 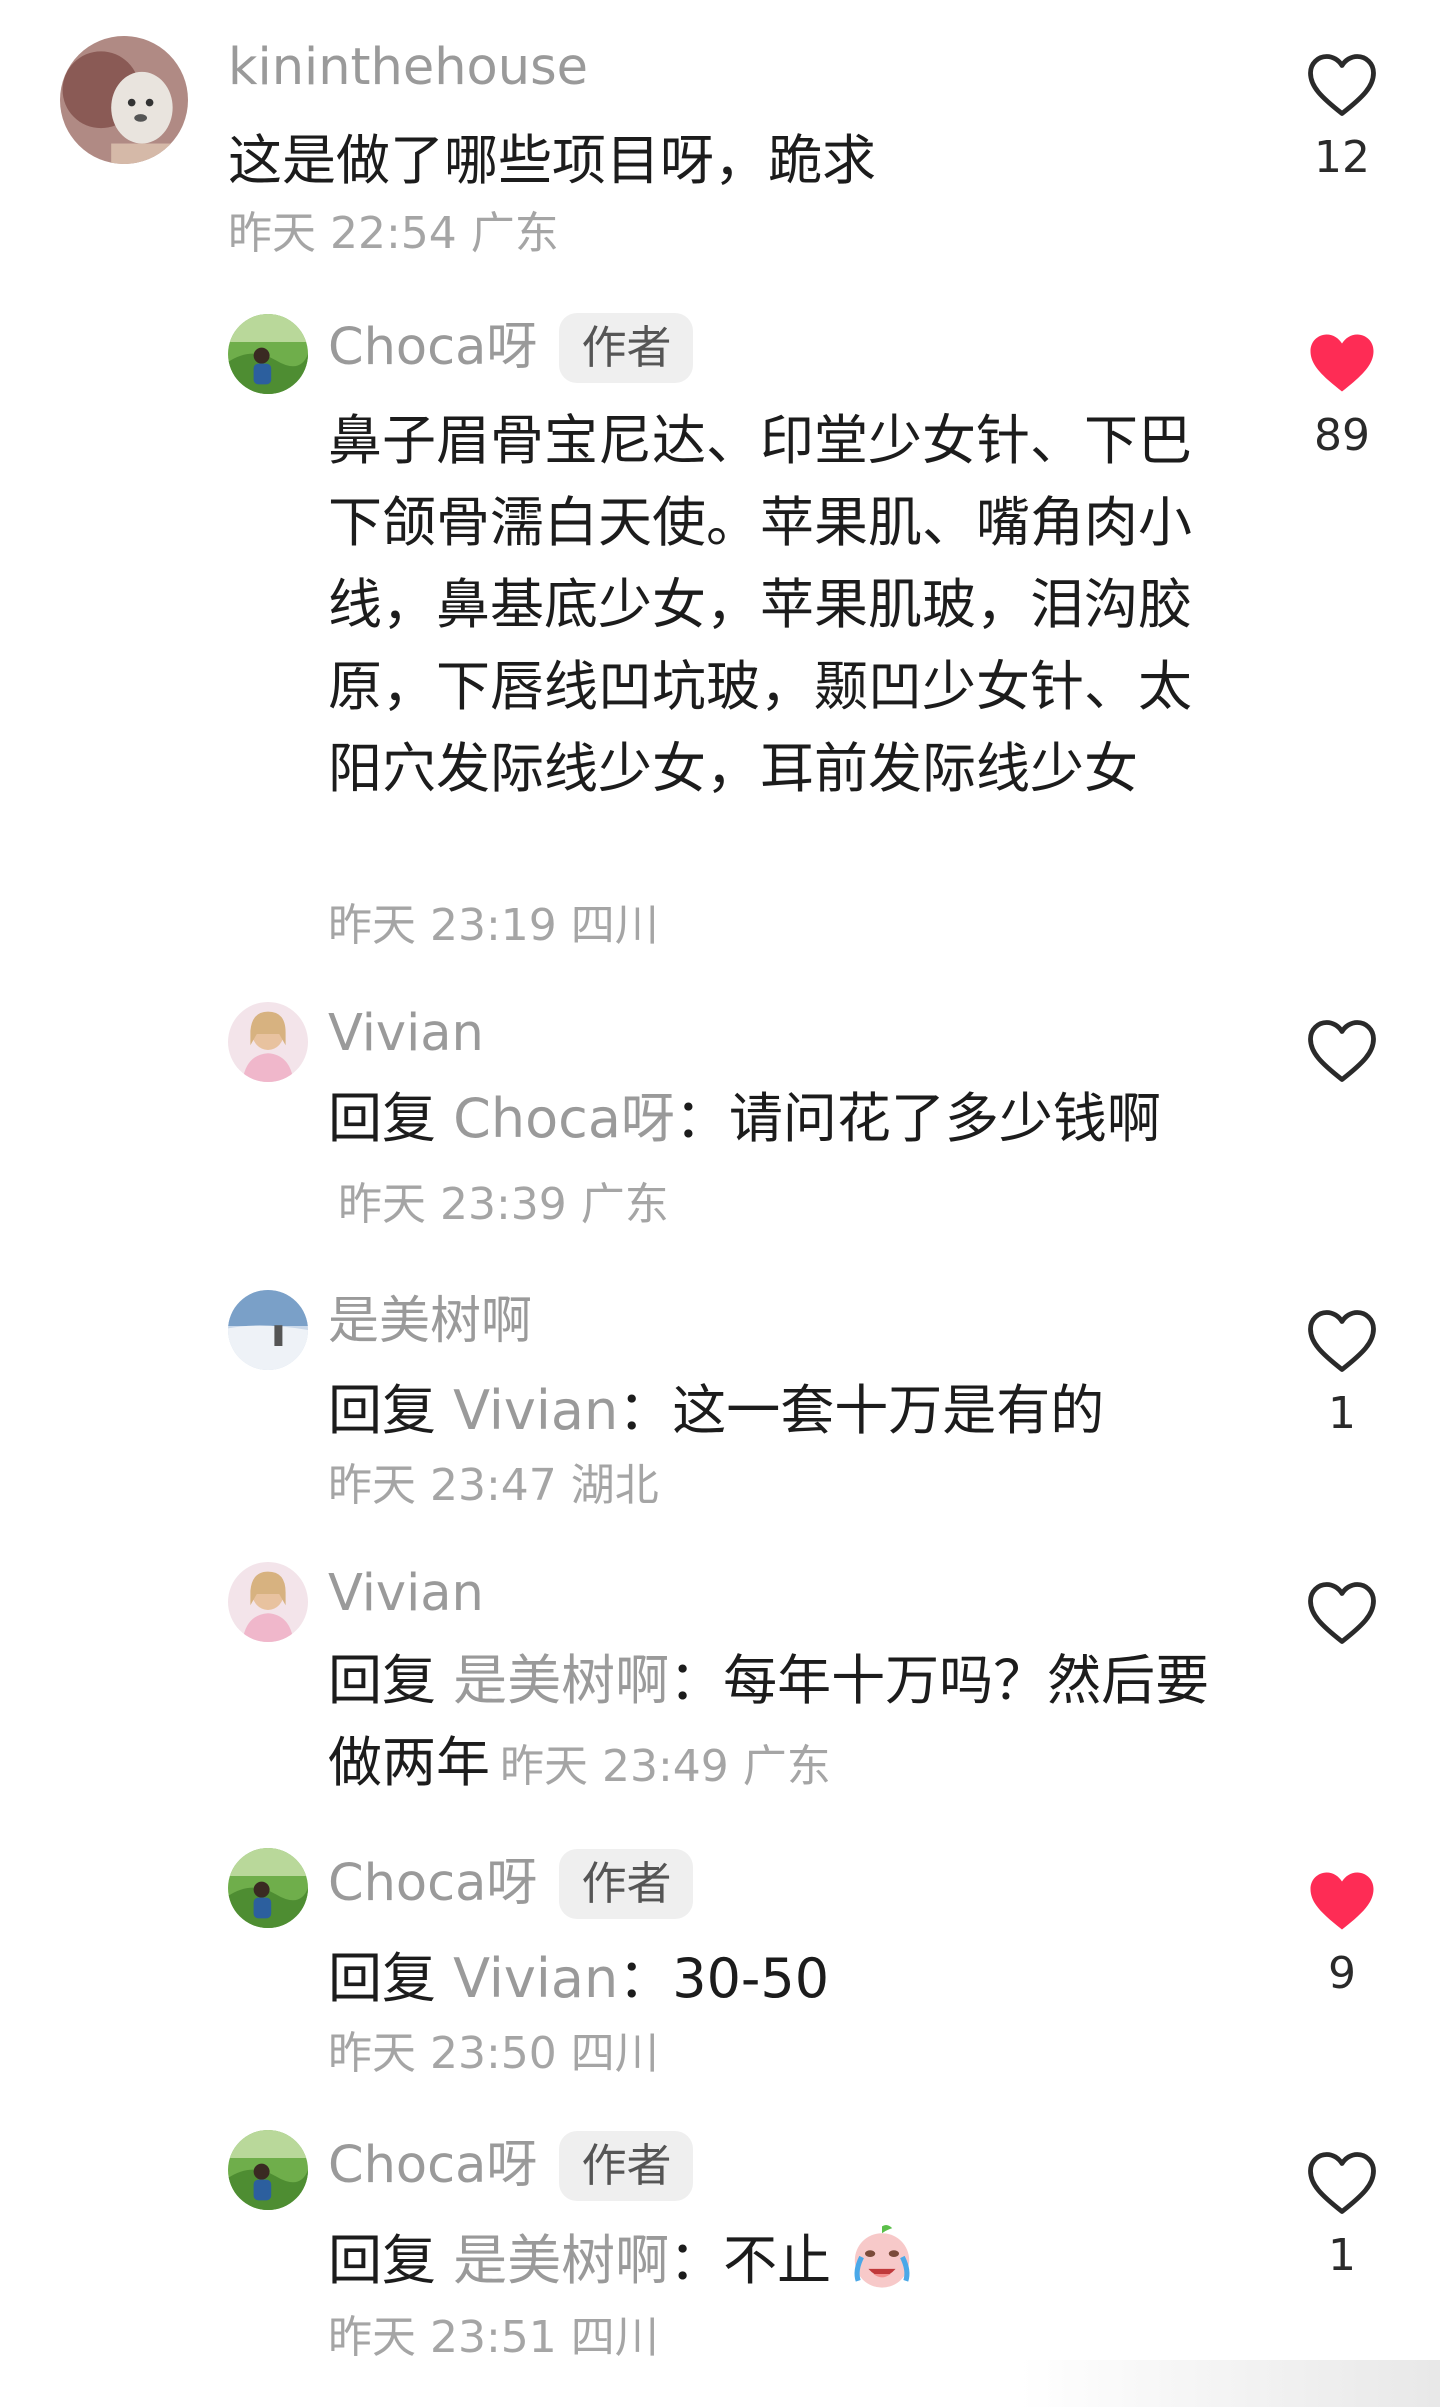 What do you see at coordinates (665, 1766) in the screenshot?
I see `comment-time-location: 昨天 23:49 广东` at bounding box center [665, 1766].